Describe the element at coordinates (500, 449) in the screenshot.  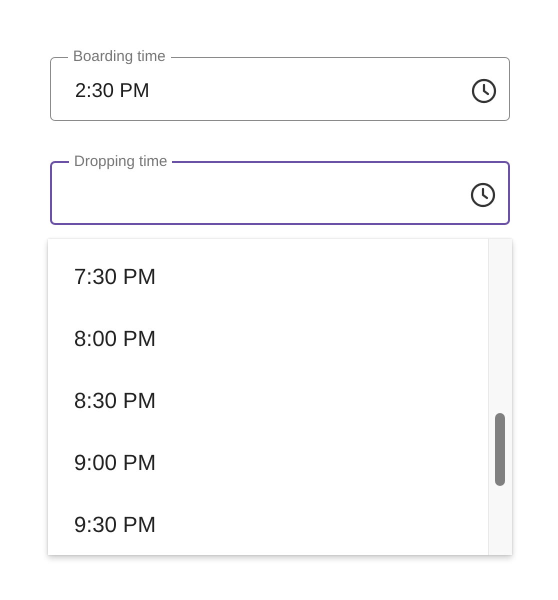
I see `scrollbar-thumb` at that location.